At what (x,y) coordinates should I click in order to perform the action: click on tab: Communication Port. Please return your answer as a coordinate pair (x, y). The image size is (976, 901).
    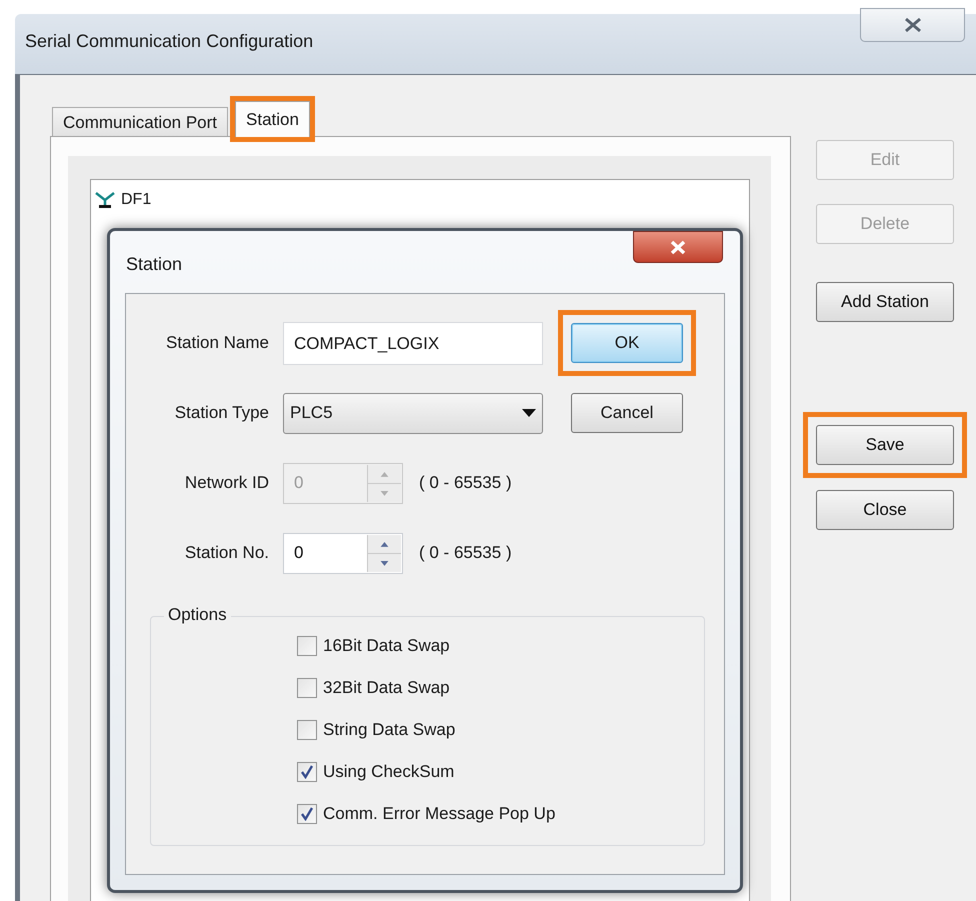
    Looking at the image, I should click on (140, 122).